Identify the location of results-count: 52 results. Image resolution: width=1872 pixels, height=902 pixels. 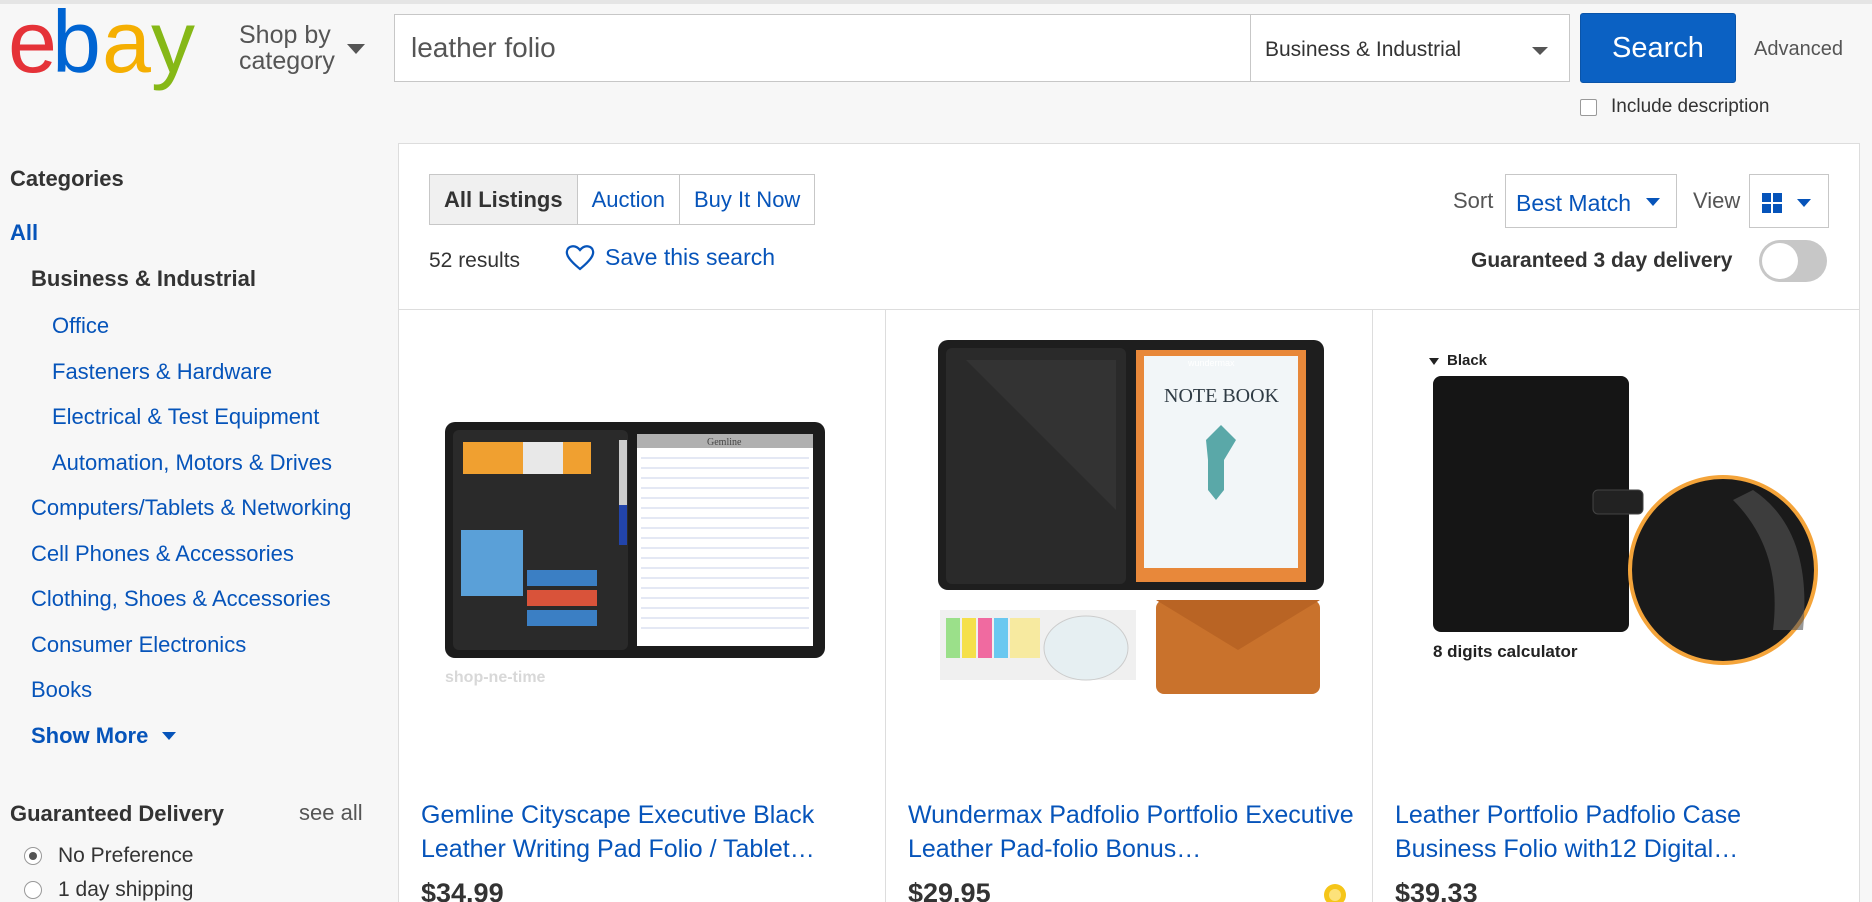
(475, 260).